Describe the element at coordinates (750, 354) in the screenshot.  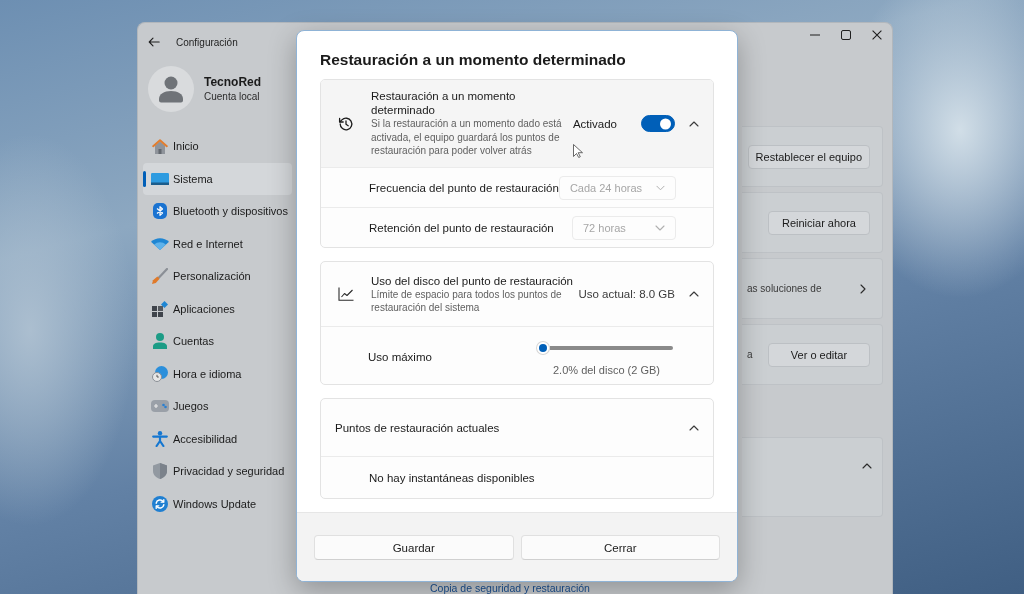
I see `card-text: a` at that location.